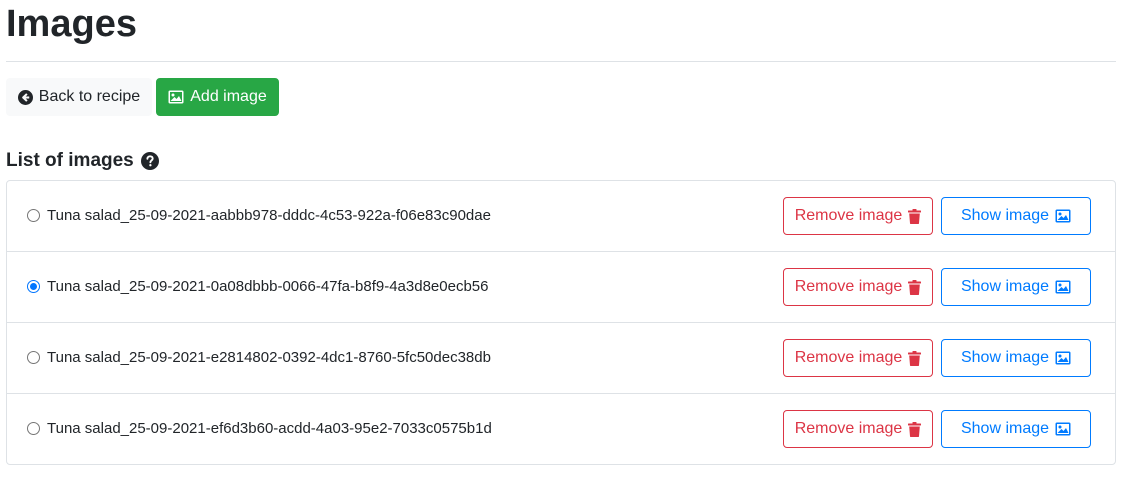  I want to click on page-title: Images, so click(71, 24).